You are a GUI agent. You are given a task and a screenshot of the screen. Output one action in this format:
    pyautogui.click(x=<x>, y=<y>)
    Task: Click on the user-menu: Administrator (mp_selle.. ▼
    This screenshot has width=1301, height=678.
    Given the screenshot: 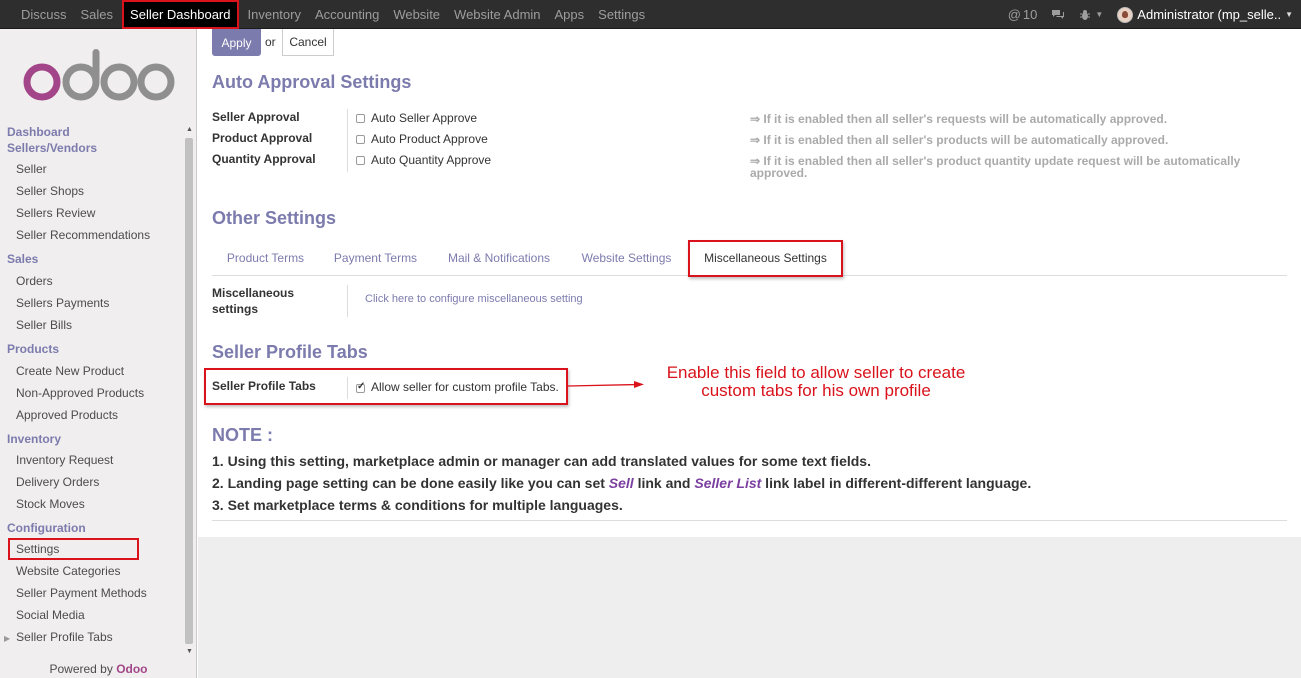 What is the action you would take?
    pyautogui.click(x=1205, y=14)
    